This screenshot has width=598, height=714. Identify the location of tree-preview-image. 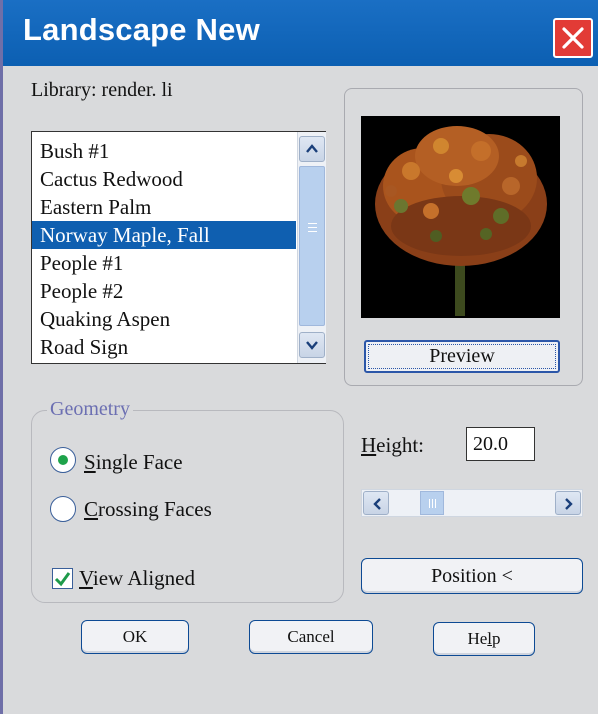
(460, 217).